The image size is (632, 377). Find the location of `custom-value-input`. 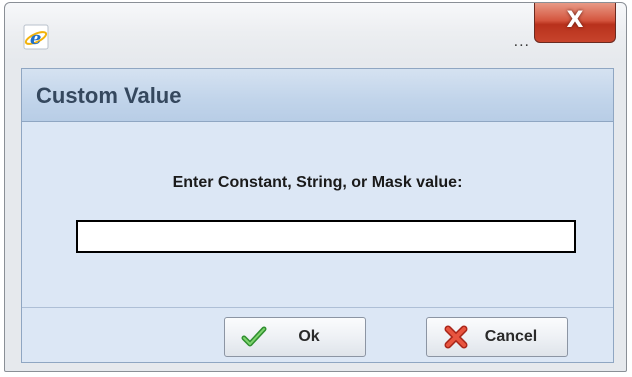

custom-value-input is located at coordinates (326, 236).